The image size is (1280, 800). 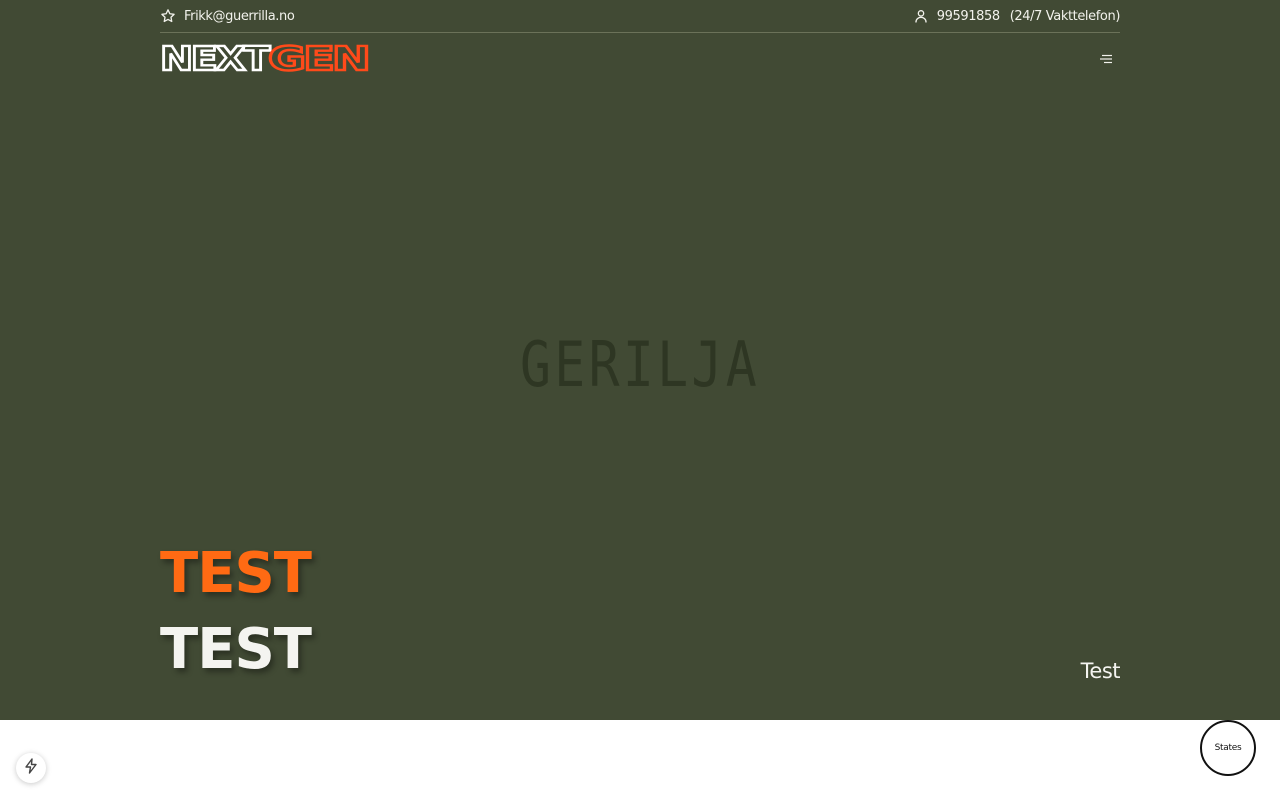 I want to click on email-link: Frikk@guerrilla.no, so click(x=227, y=16).